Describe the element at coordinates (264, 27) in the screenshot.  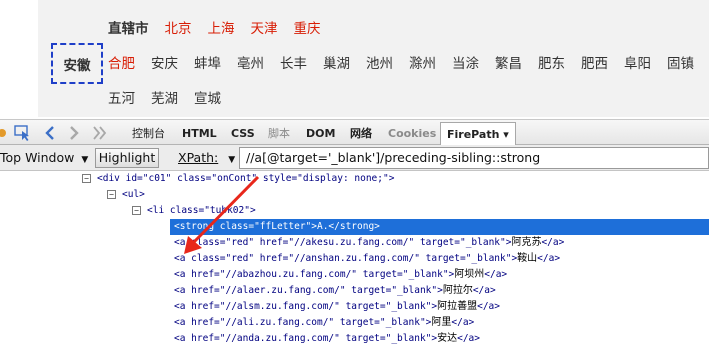
I see `city-link: 天津` at that location.